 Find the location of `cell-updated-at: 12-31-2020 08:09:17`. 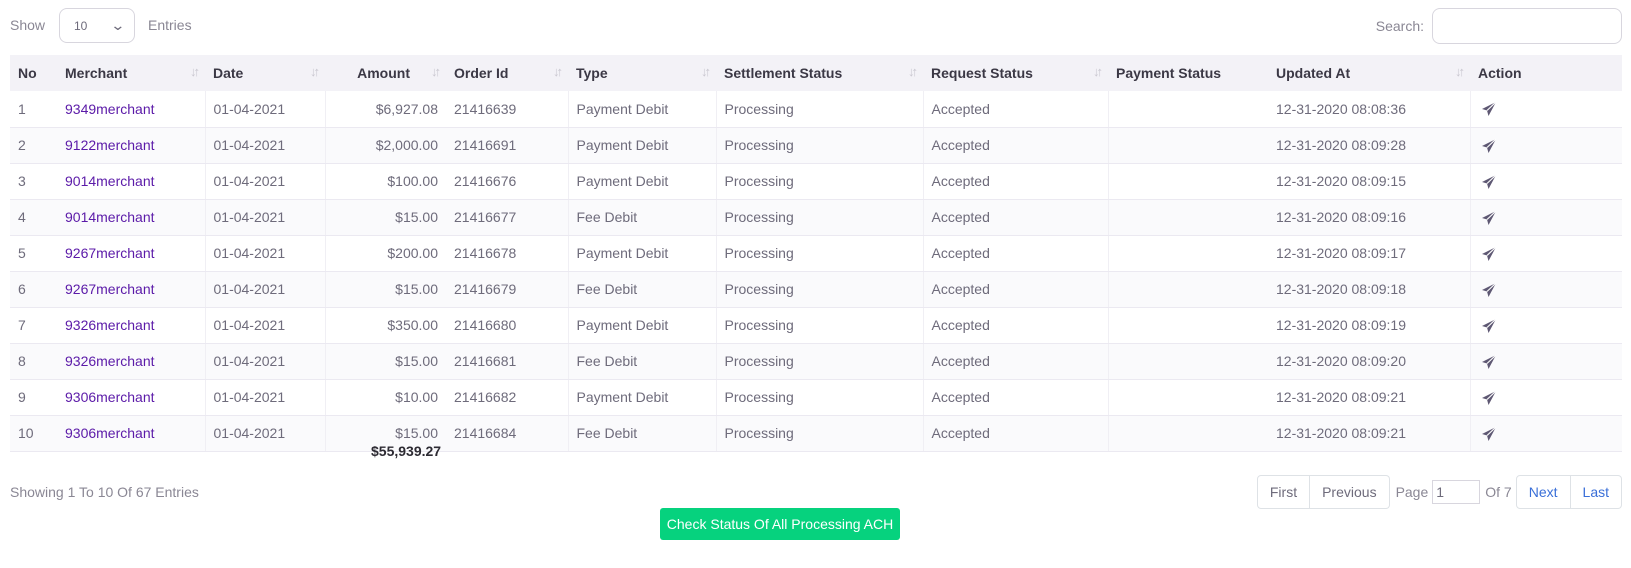

cell-updated-at: 12-31-2020 08:09:17 is located at coordinates (1369, 253).